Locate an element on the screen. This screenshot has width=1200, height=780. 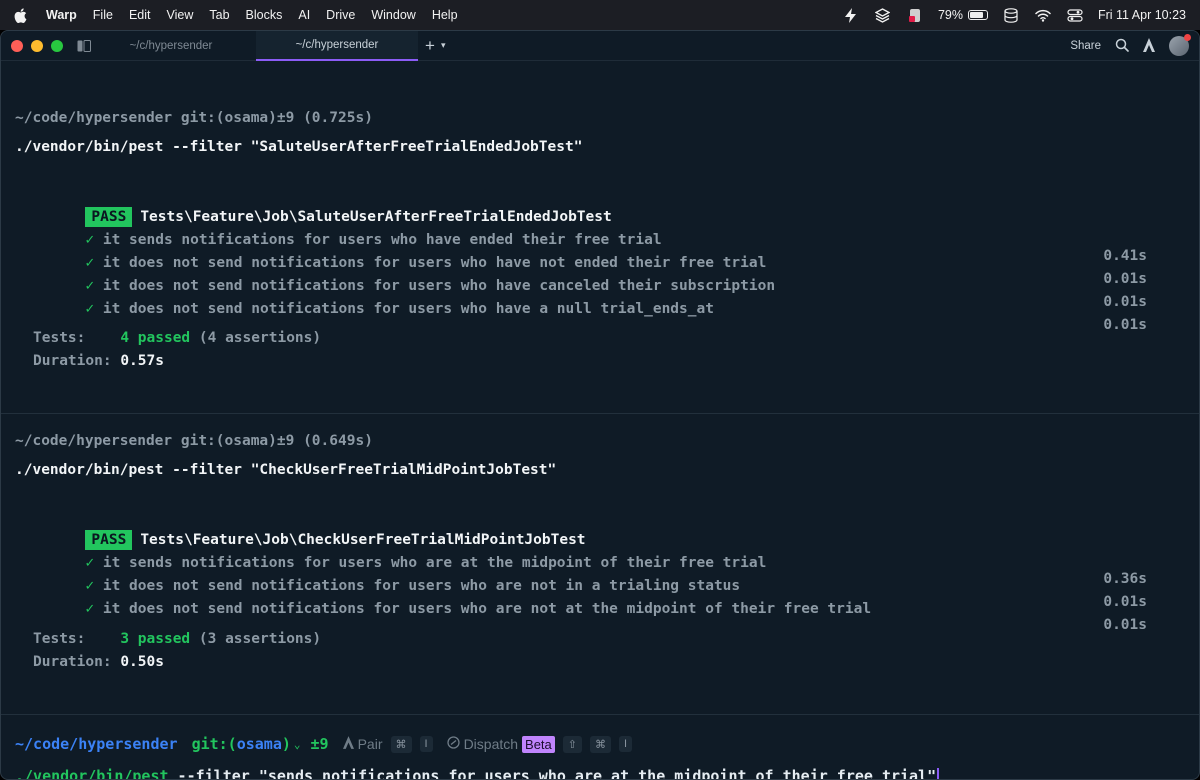
pair-shortcut-i: I is located at coordinates (426, 744).